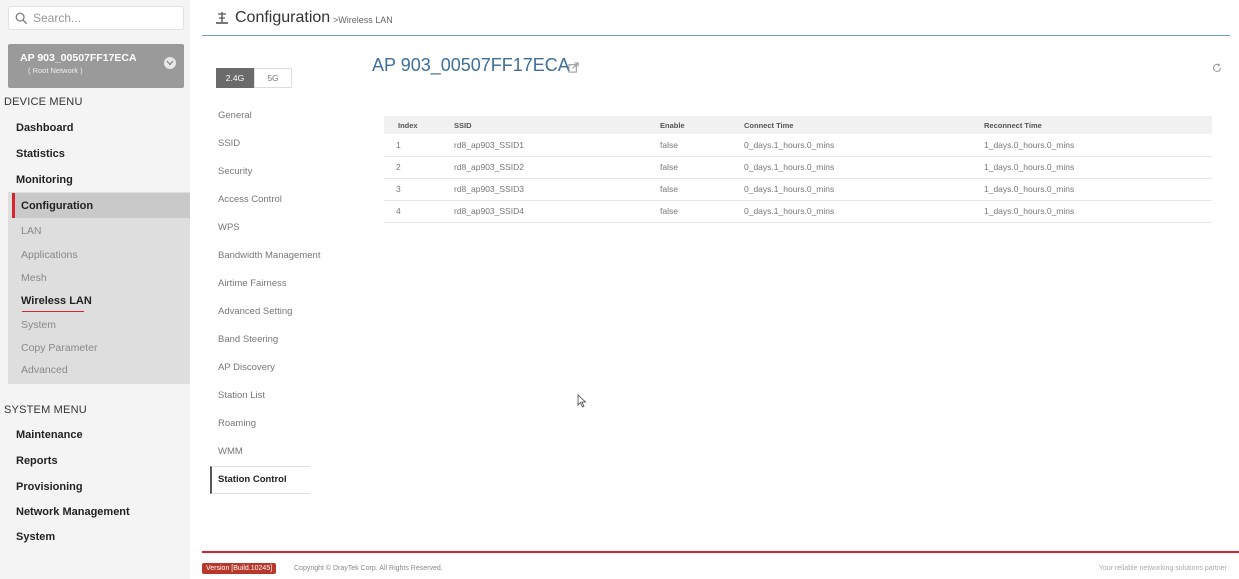 The image size is (1239, 579). Describe the element at coordinates (252, 283) in the screenshot. I see `nav-airtime-fairness: Airtime Fairness` at that location.